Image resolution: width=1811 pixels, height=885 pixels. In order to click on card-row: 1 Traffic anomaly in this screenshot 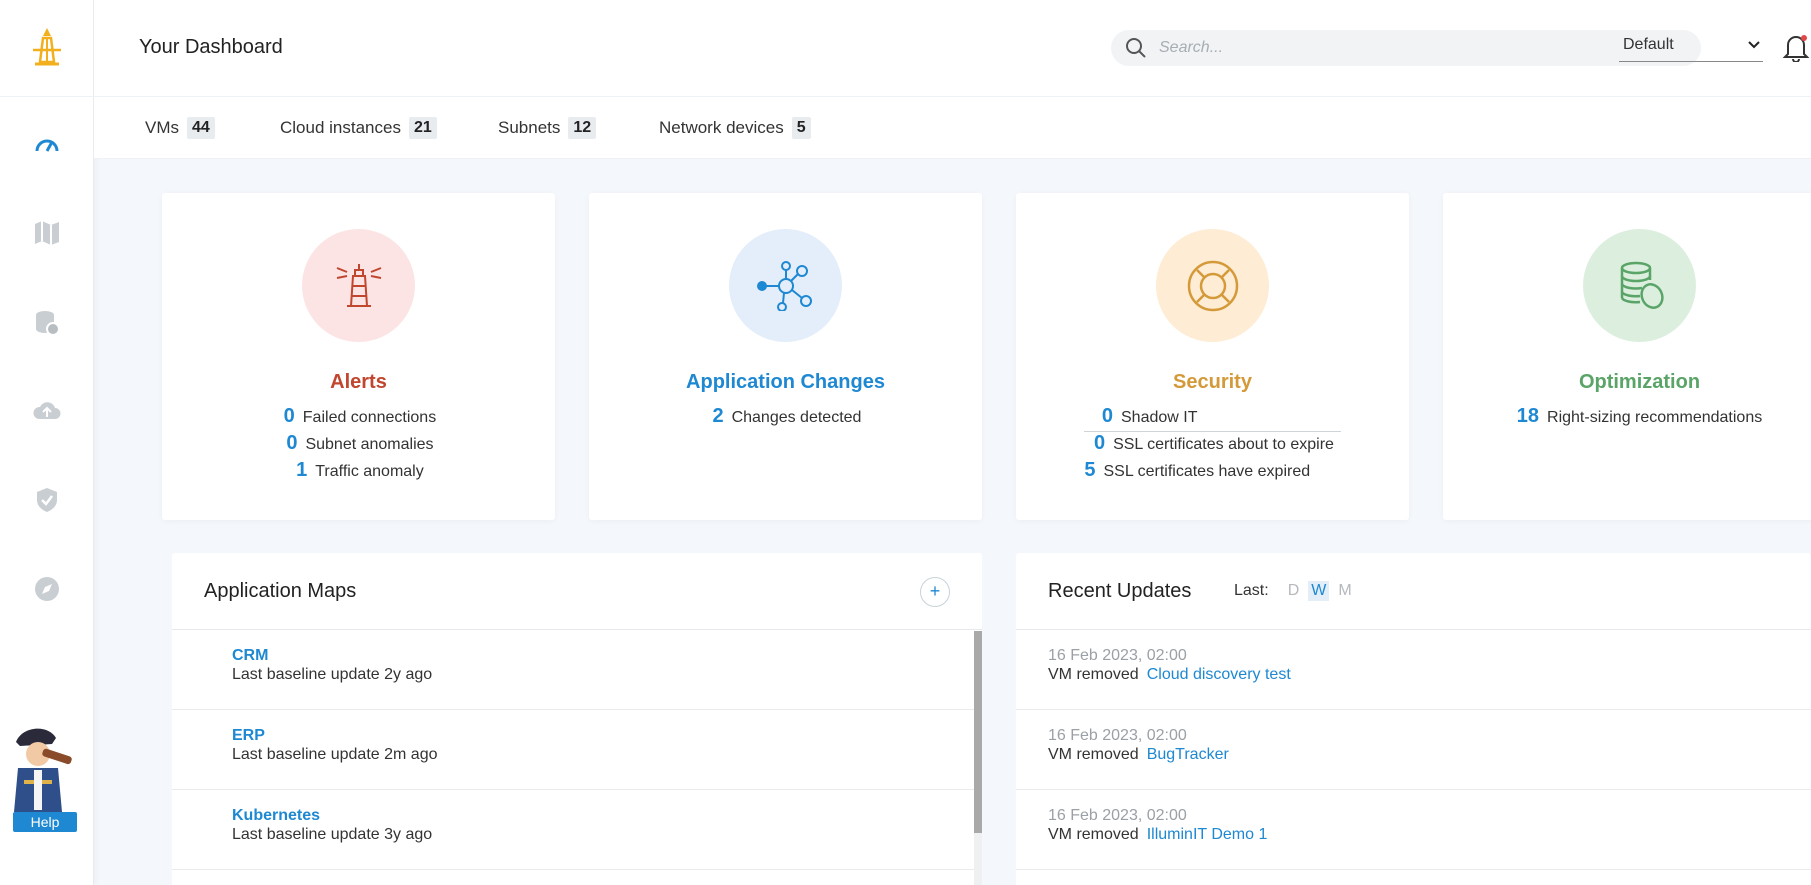, I will do `click(358, 472)`.